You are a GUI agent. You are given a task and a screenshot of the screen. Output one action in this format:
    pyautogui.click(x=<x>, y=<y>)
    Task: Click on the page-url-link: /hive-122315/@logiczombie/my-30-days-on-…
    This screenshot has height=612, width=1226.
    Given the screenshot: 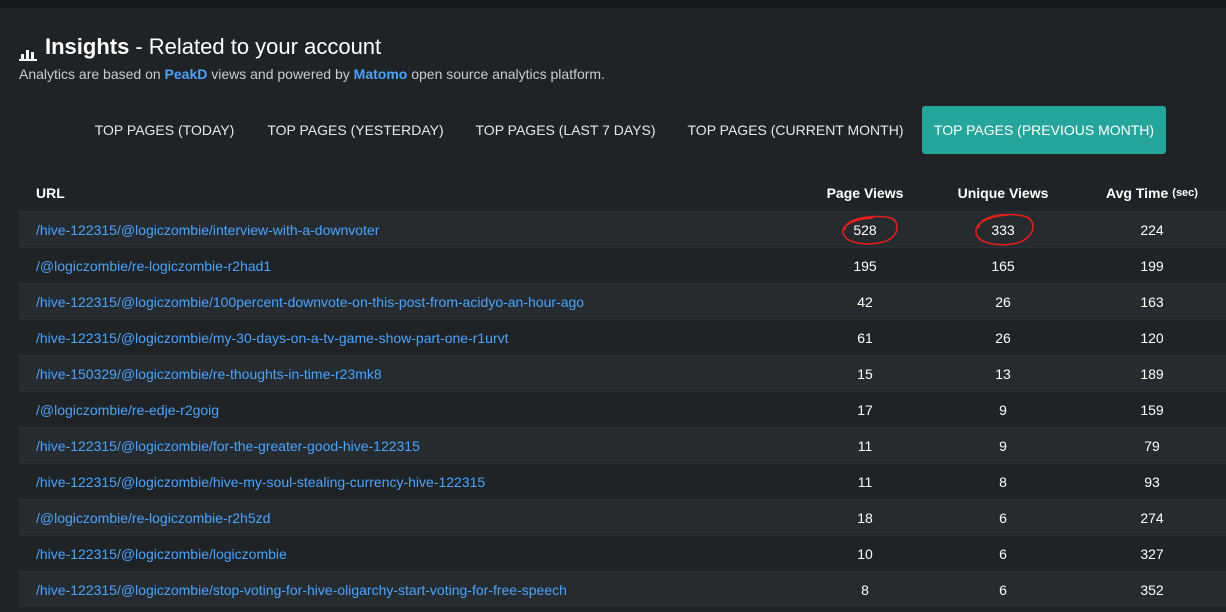 What is the action you would take?
    pyautogui.click(x=272, y=338)
    